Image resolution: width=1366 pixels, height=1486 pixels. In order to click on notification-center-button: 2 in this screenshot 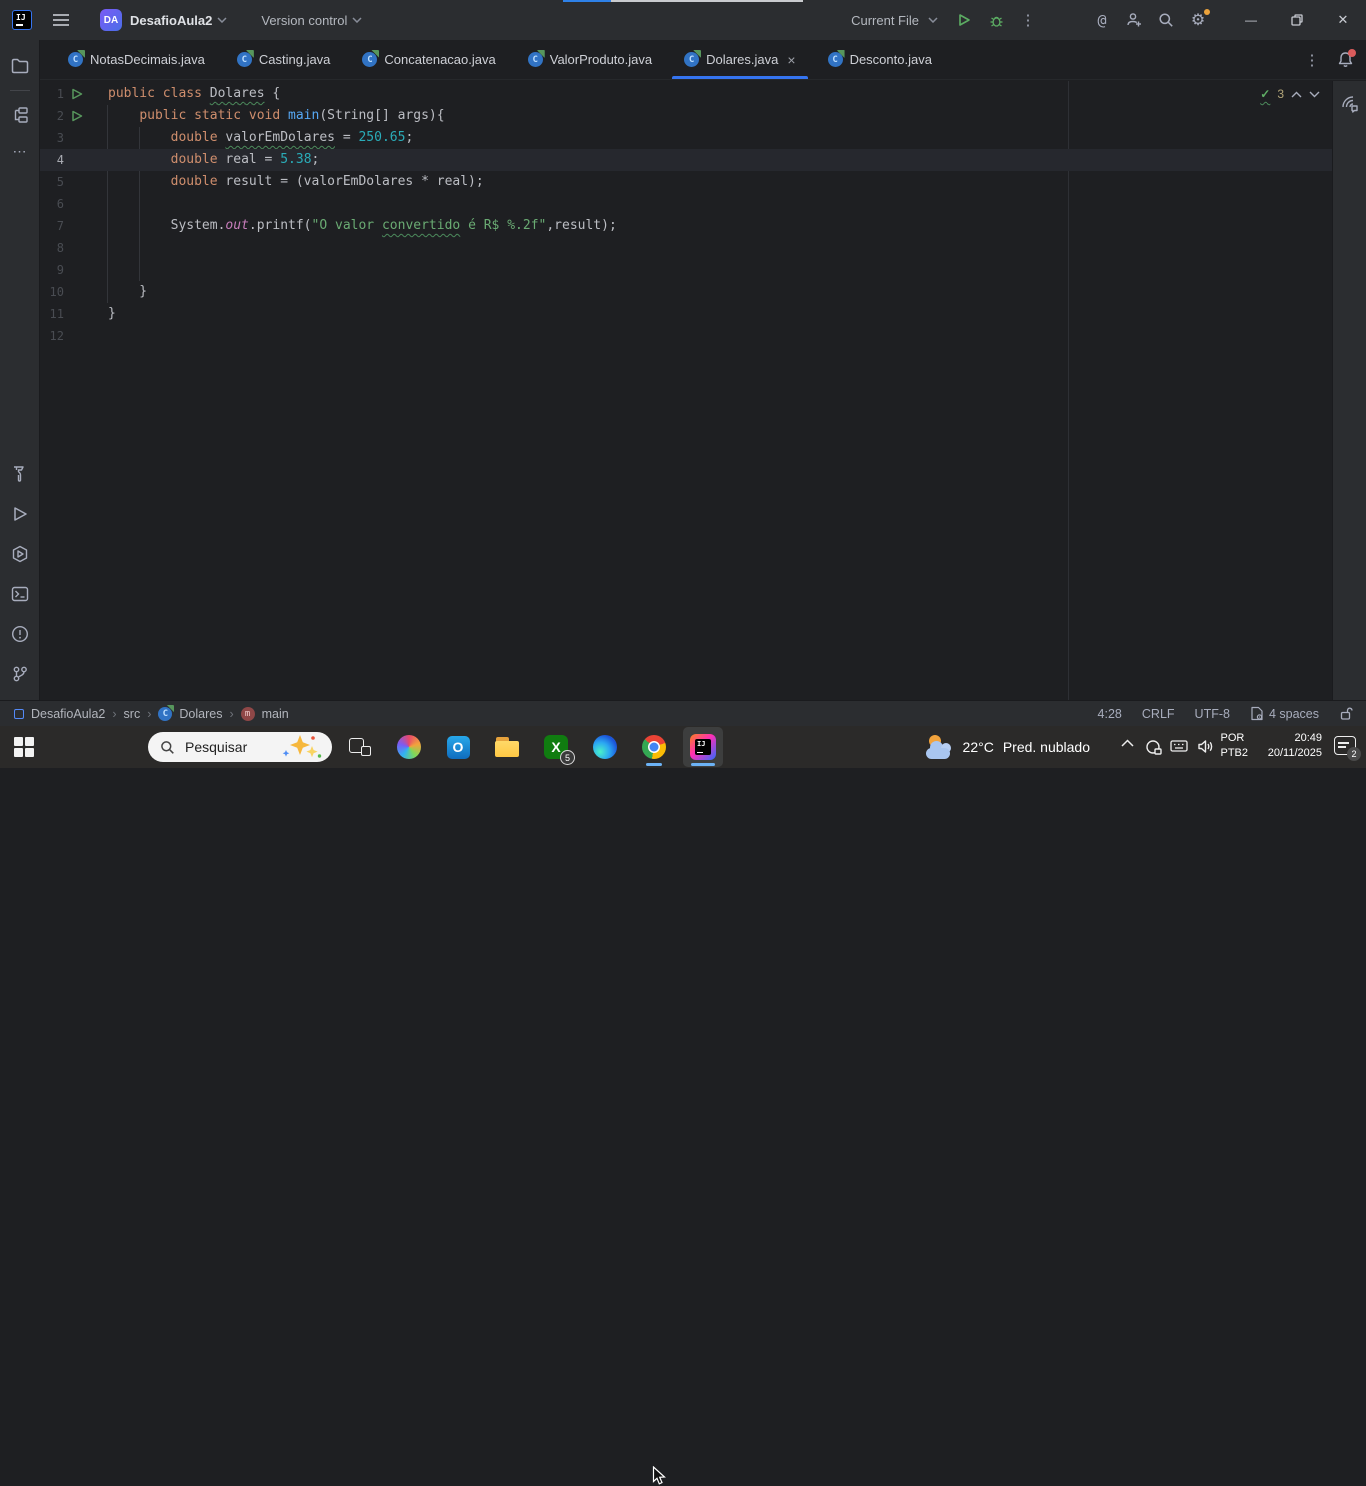, I will do `click(1346, 748)`.